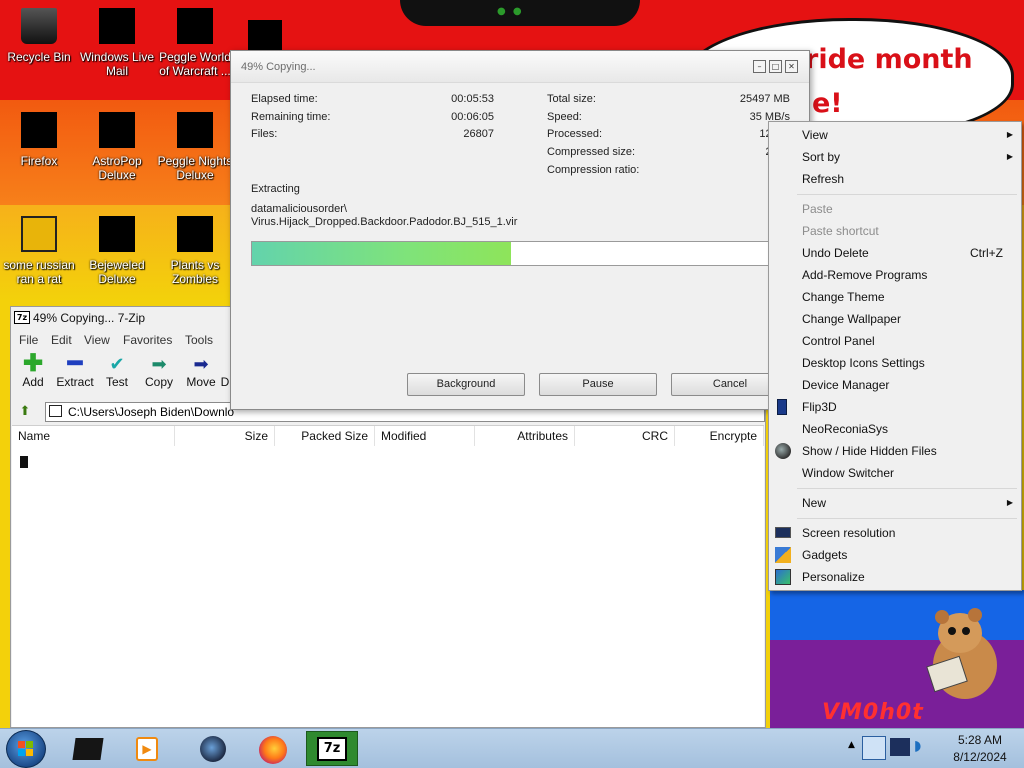 This screenshot has width=1024, height=768. I want to click on desktop-icon-bejeweled: Bejeweled Deluxe, so click(117, 250).